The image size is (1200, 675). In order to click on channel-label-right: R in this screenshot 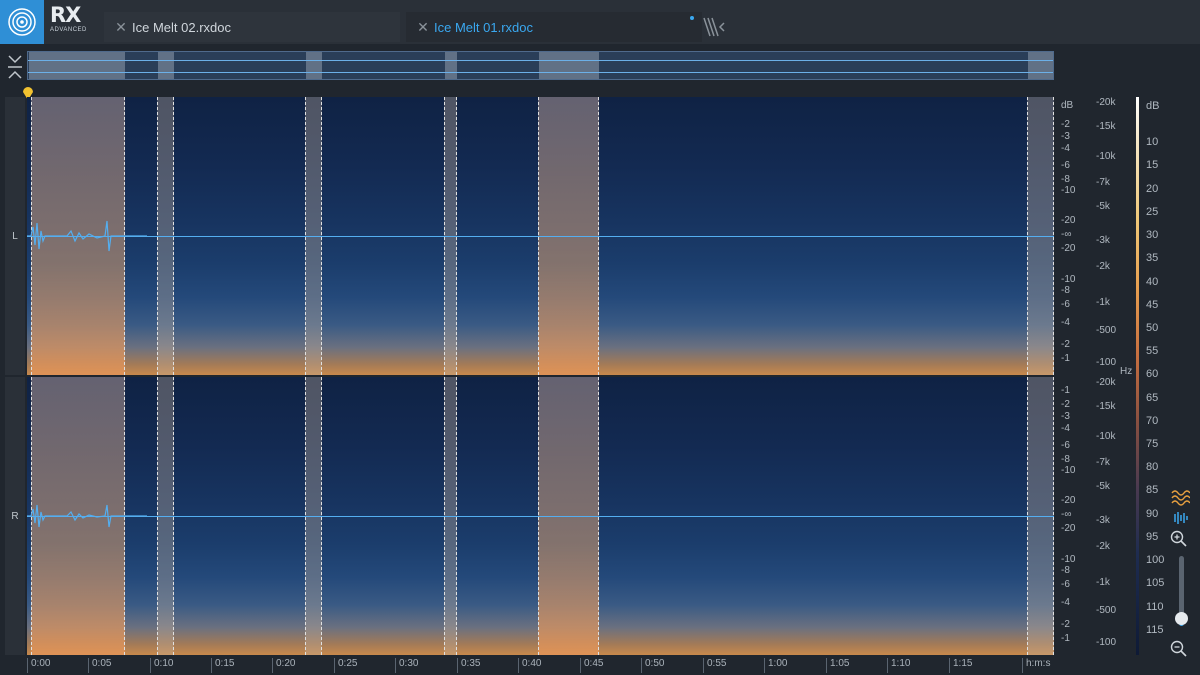, I will do `click(15, 516)`.